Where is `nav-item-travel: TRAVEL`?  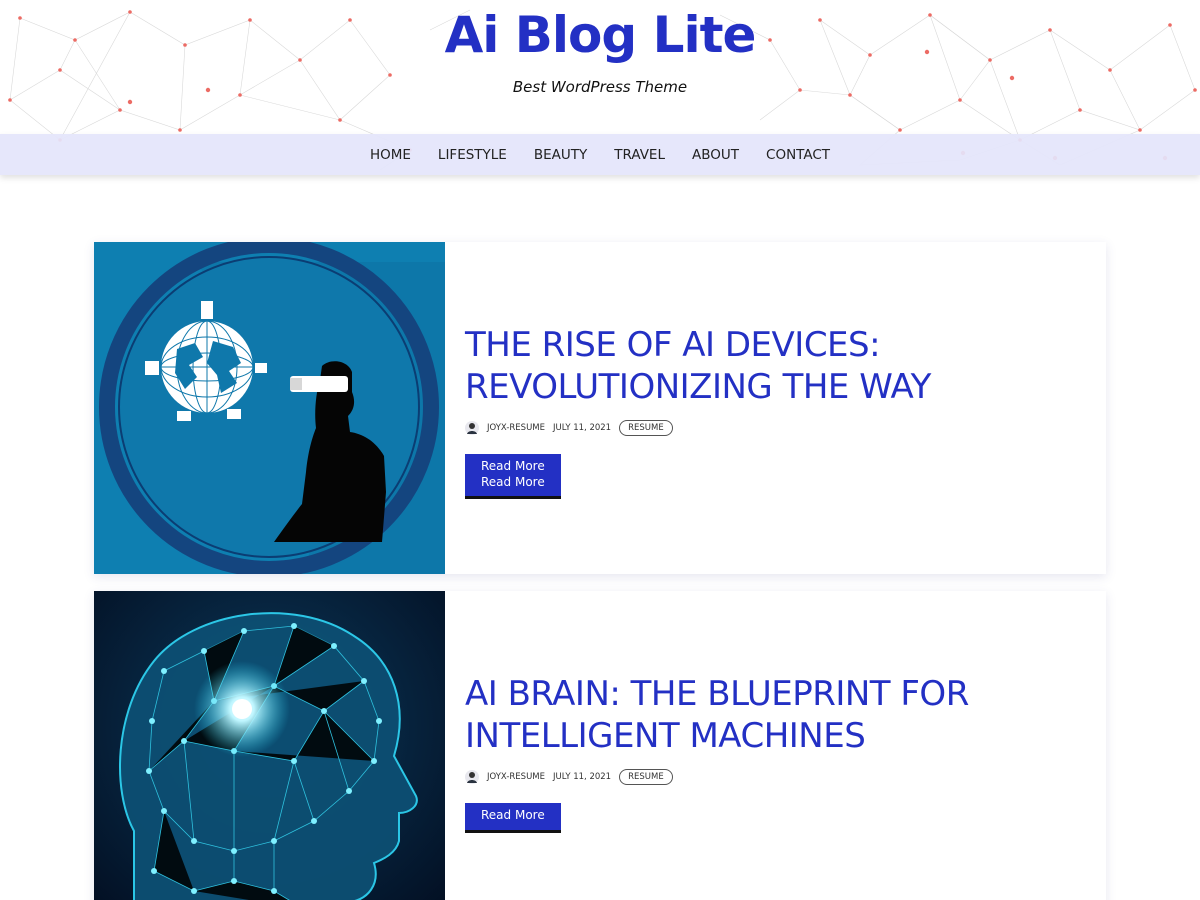
nav-item-travel: TRAVEL is located at coordinates (640, 155).